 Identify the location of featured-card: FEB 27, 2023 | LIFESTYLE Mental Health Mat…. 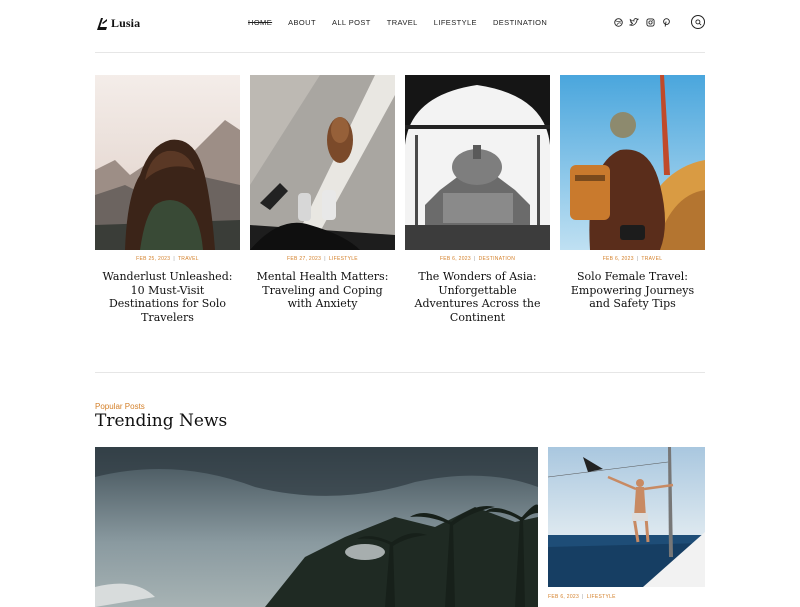
(322, 193).